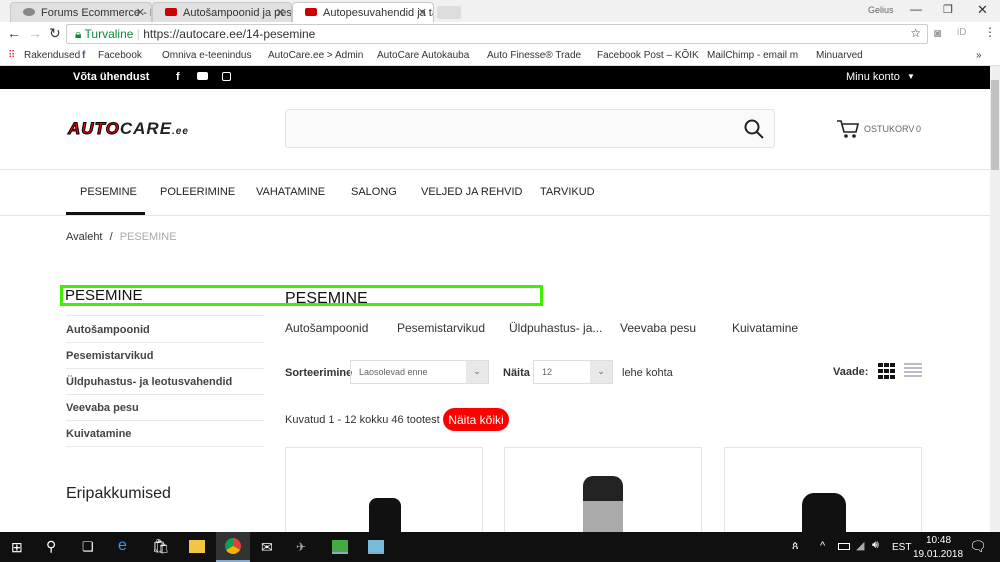 This screenshot has width=1000, height=562. I want to click on sidebar-item: Üldpuhastus- ja leotusvahendid, so click(165, 382).